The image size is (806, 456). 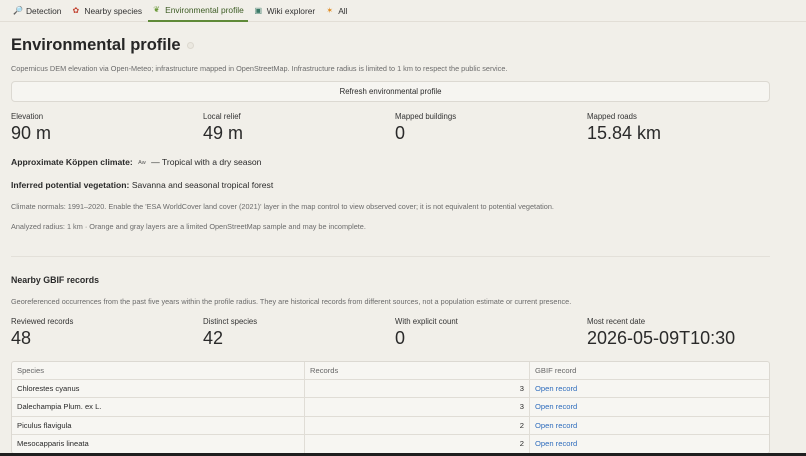 I want to click on column-header-records: Records, so click(x=417, y=371).